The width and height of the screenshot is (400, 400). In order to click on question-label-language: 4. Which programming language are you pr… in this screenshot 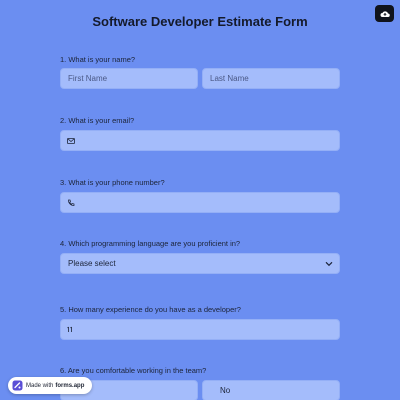, I will do `click(150, 243)`.